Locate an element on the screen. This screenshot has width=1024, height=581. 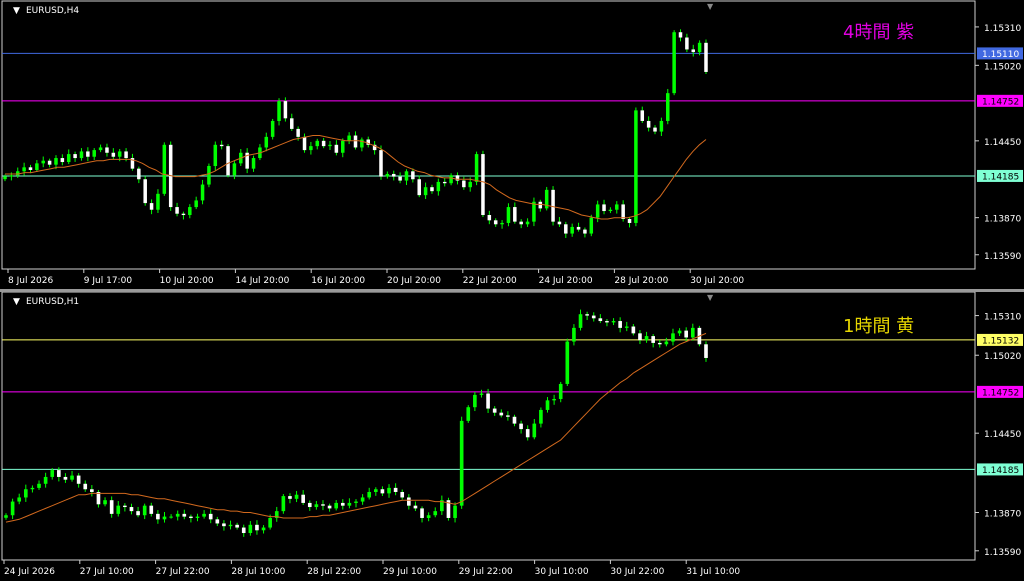
h4-y-tick-label: 1.13870 is located at coordinates (1002, 220).